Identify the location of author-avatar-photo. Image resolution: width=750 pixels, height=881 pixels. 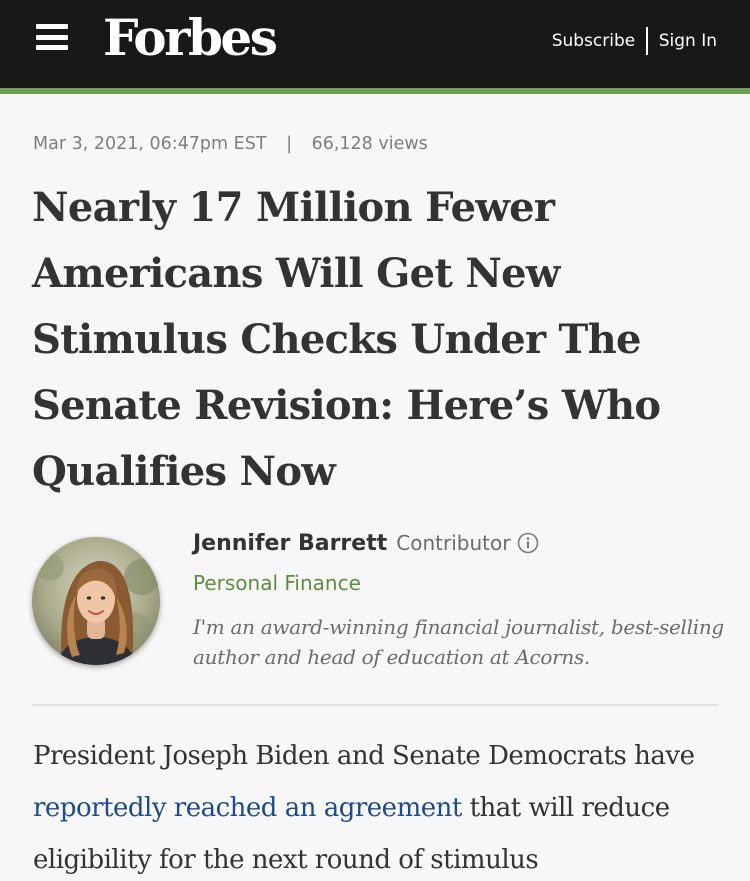
(96, 601).